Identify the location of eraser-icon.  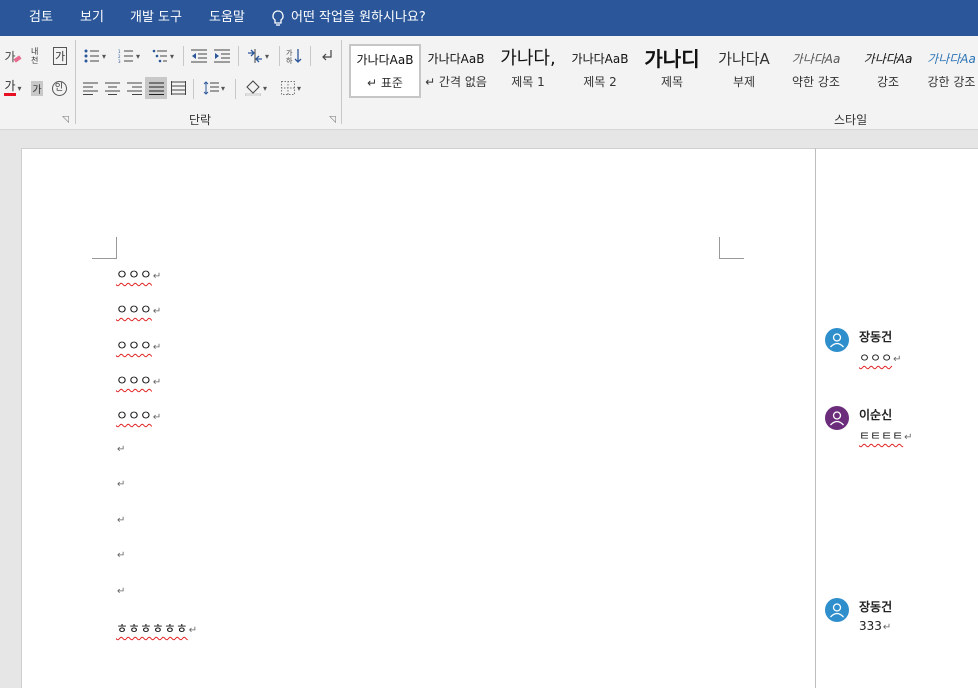
(17, 58).